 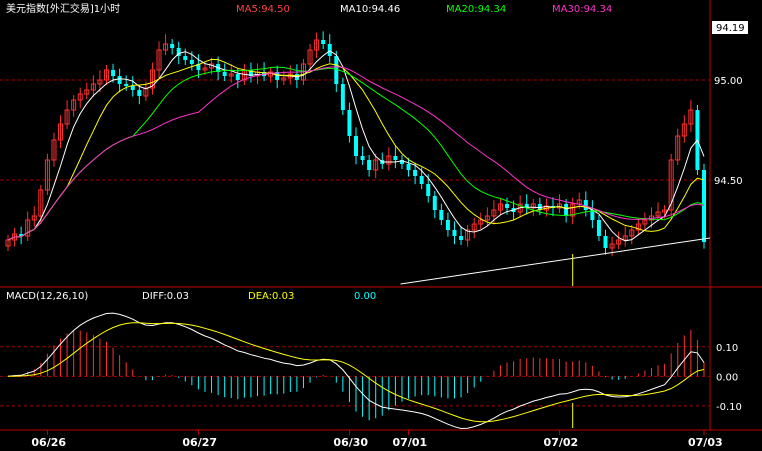 I want to click on price-y-tick: 94.50, so click(x=728, y=181).